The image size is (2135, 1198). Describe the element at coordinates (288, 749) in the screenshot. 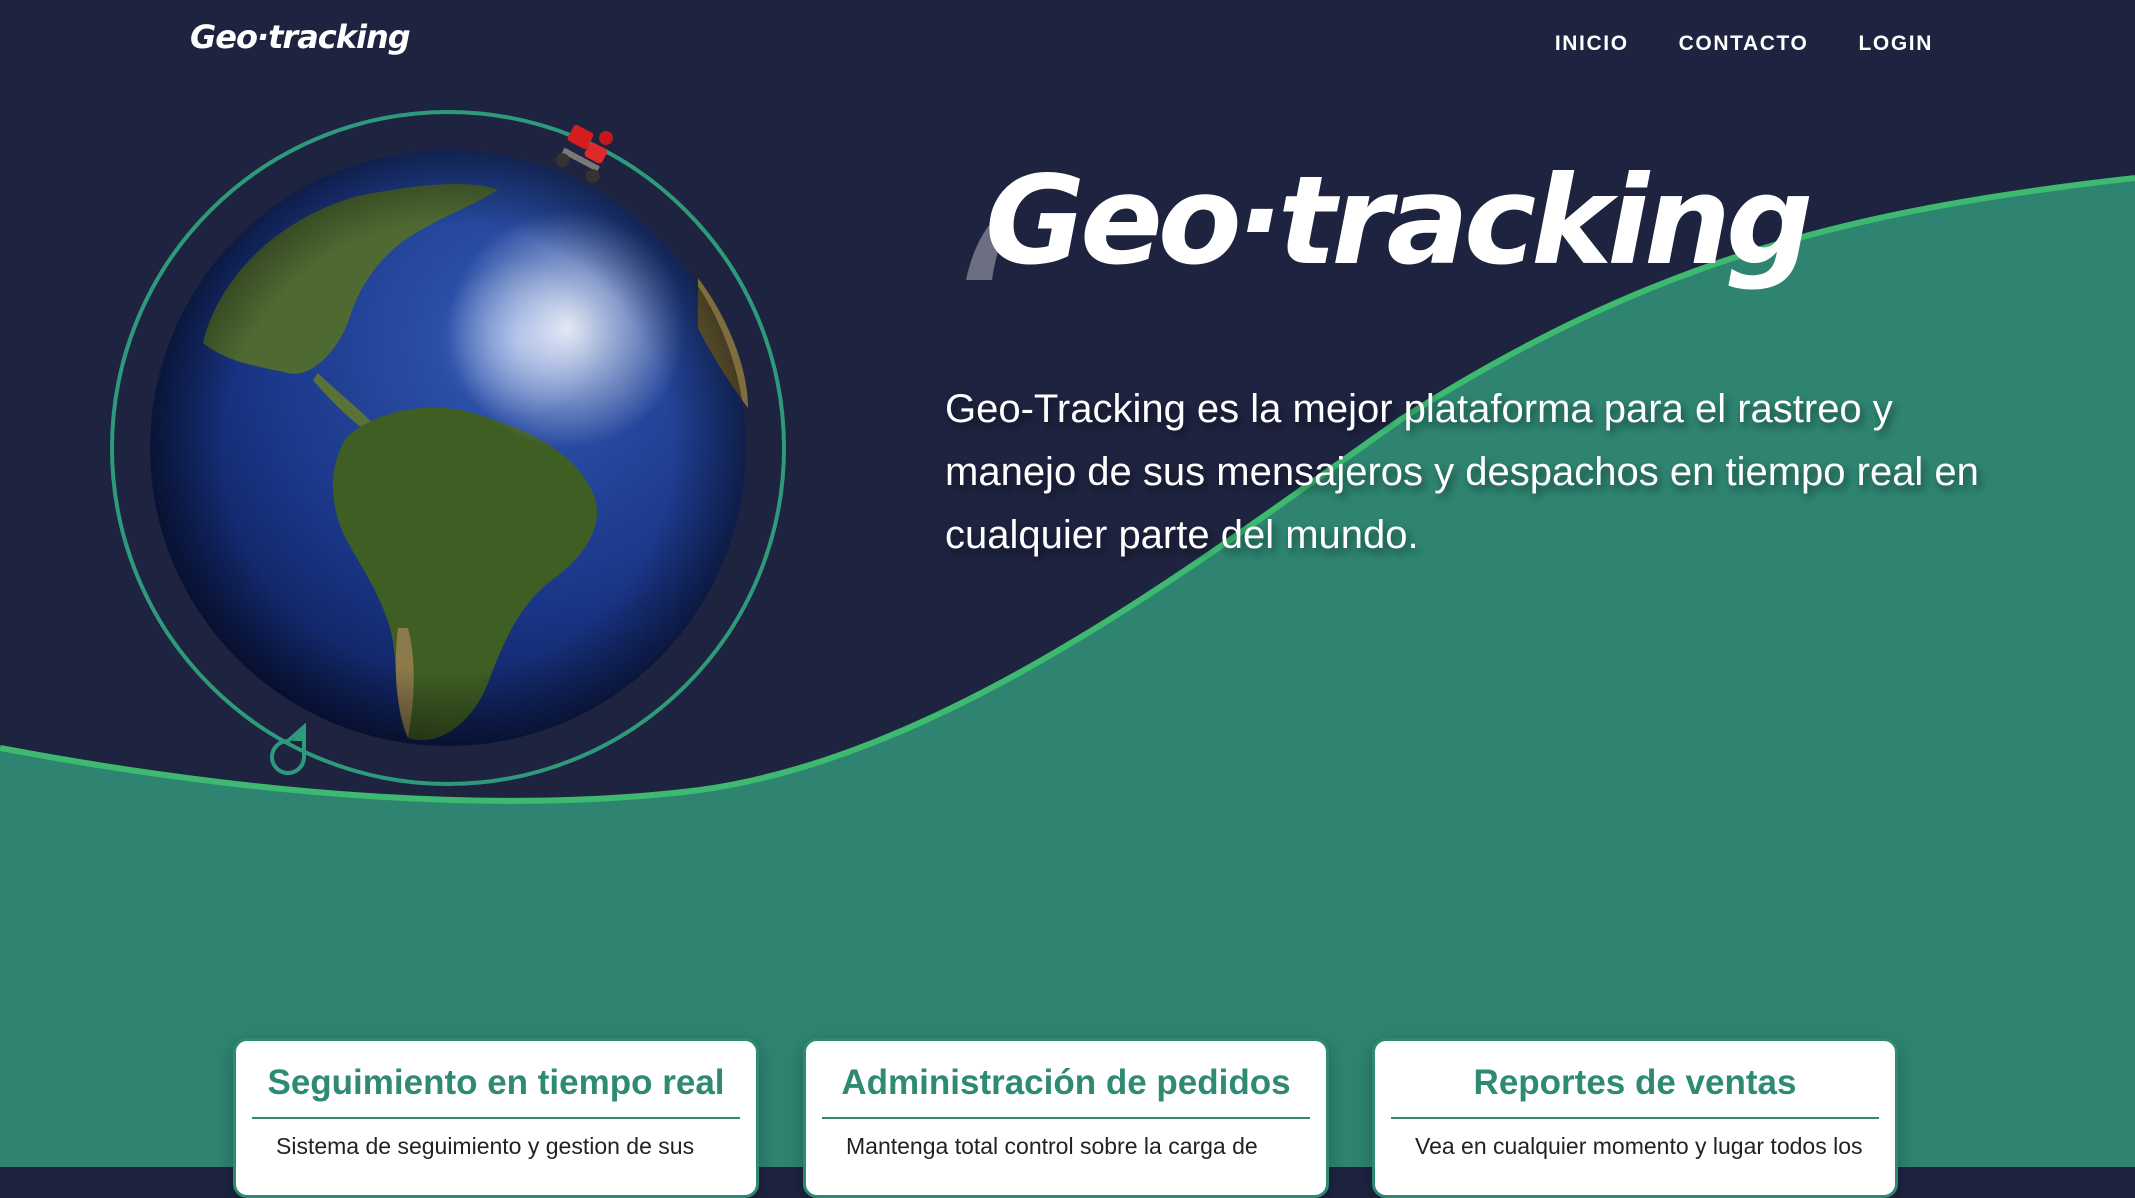

I see `location-pin-icon` at that location.